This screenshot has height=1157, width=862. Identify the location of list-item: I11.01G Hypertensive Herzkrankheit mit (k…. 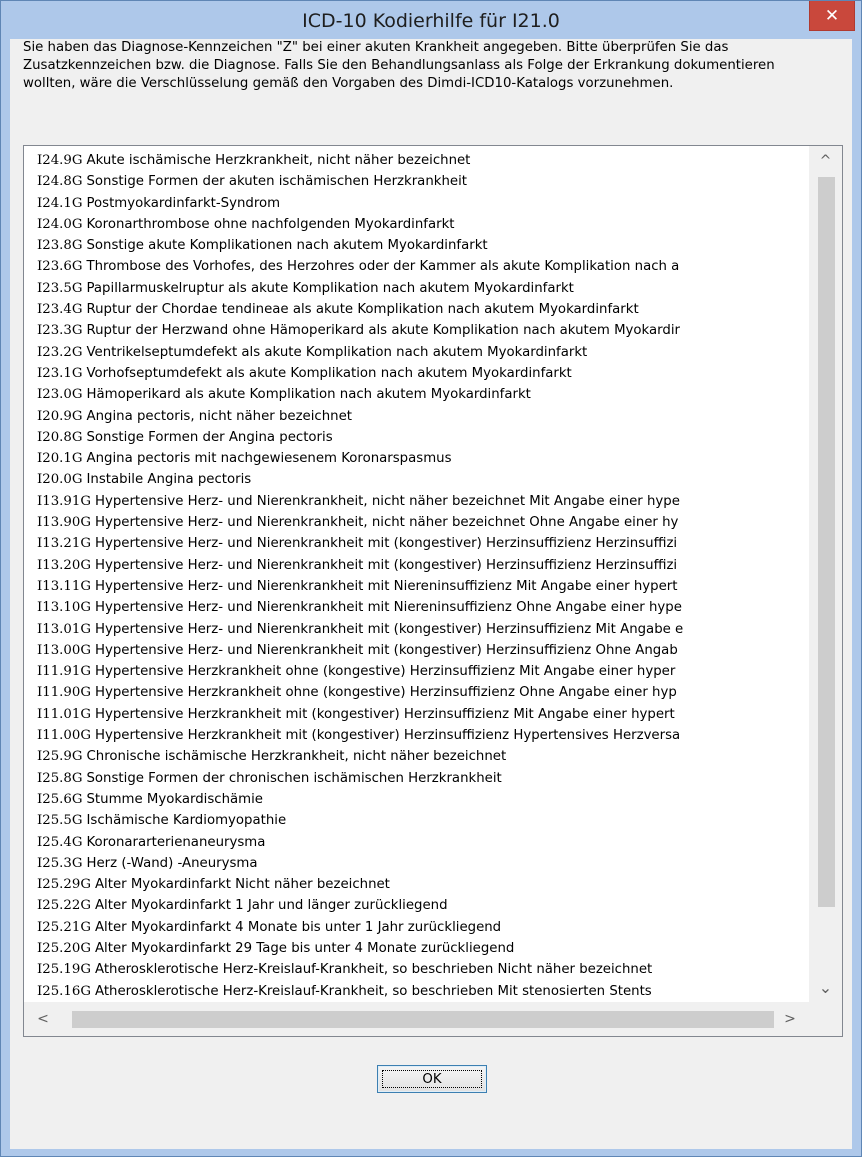
(416, 714).